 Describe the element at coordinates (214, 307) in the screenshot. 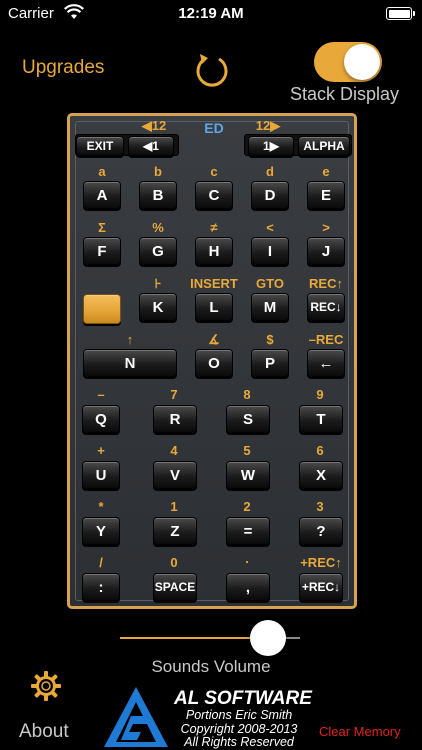

I see `key-l: L` at that location.